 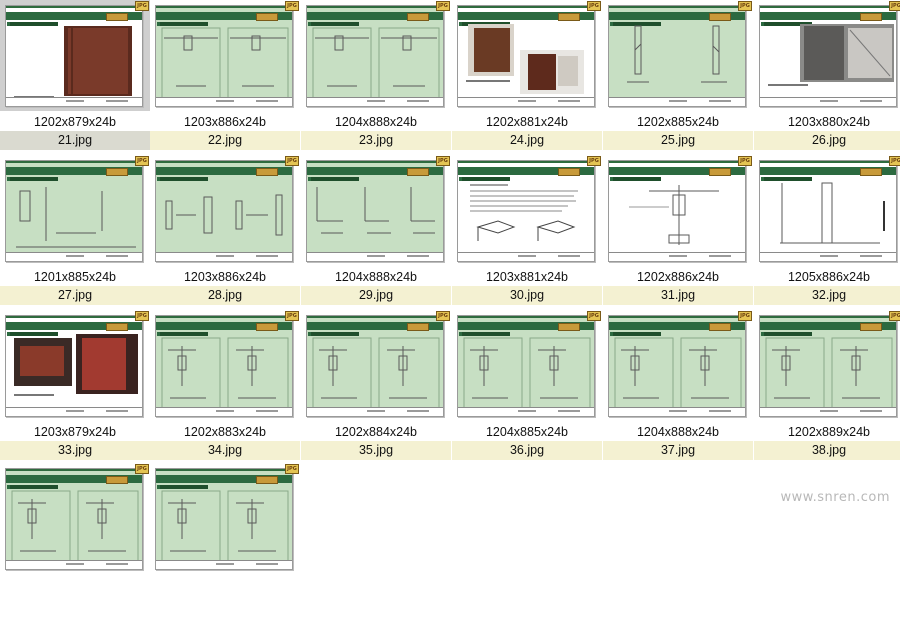 What do you see at coordinates (527, 432) in the screenshot?
I see `image-dimensions: 1204x885x24b` at bounding box center [527, 432].